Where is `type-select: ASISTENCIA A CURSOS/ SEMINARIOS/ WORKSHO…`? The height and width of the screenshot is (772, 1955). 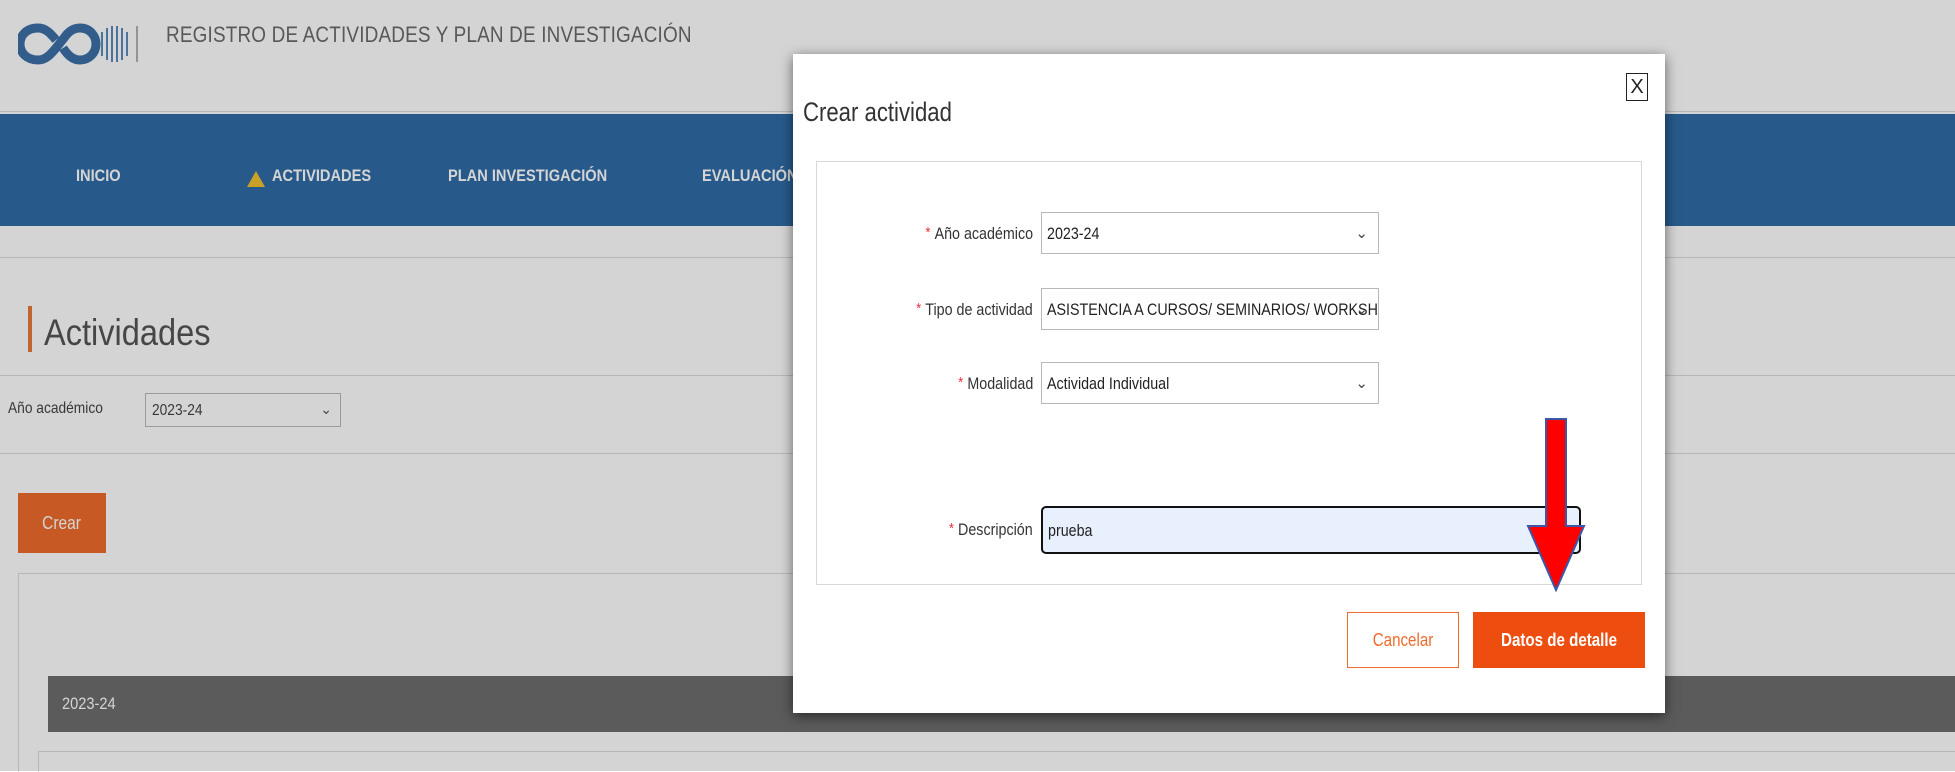
type-select: ASISTENCIA A CURSOS/ SEMINARIOS/ WORKSHO… is located at coordinates (1210, 309).